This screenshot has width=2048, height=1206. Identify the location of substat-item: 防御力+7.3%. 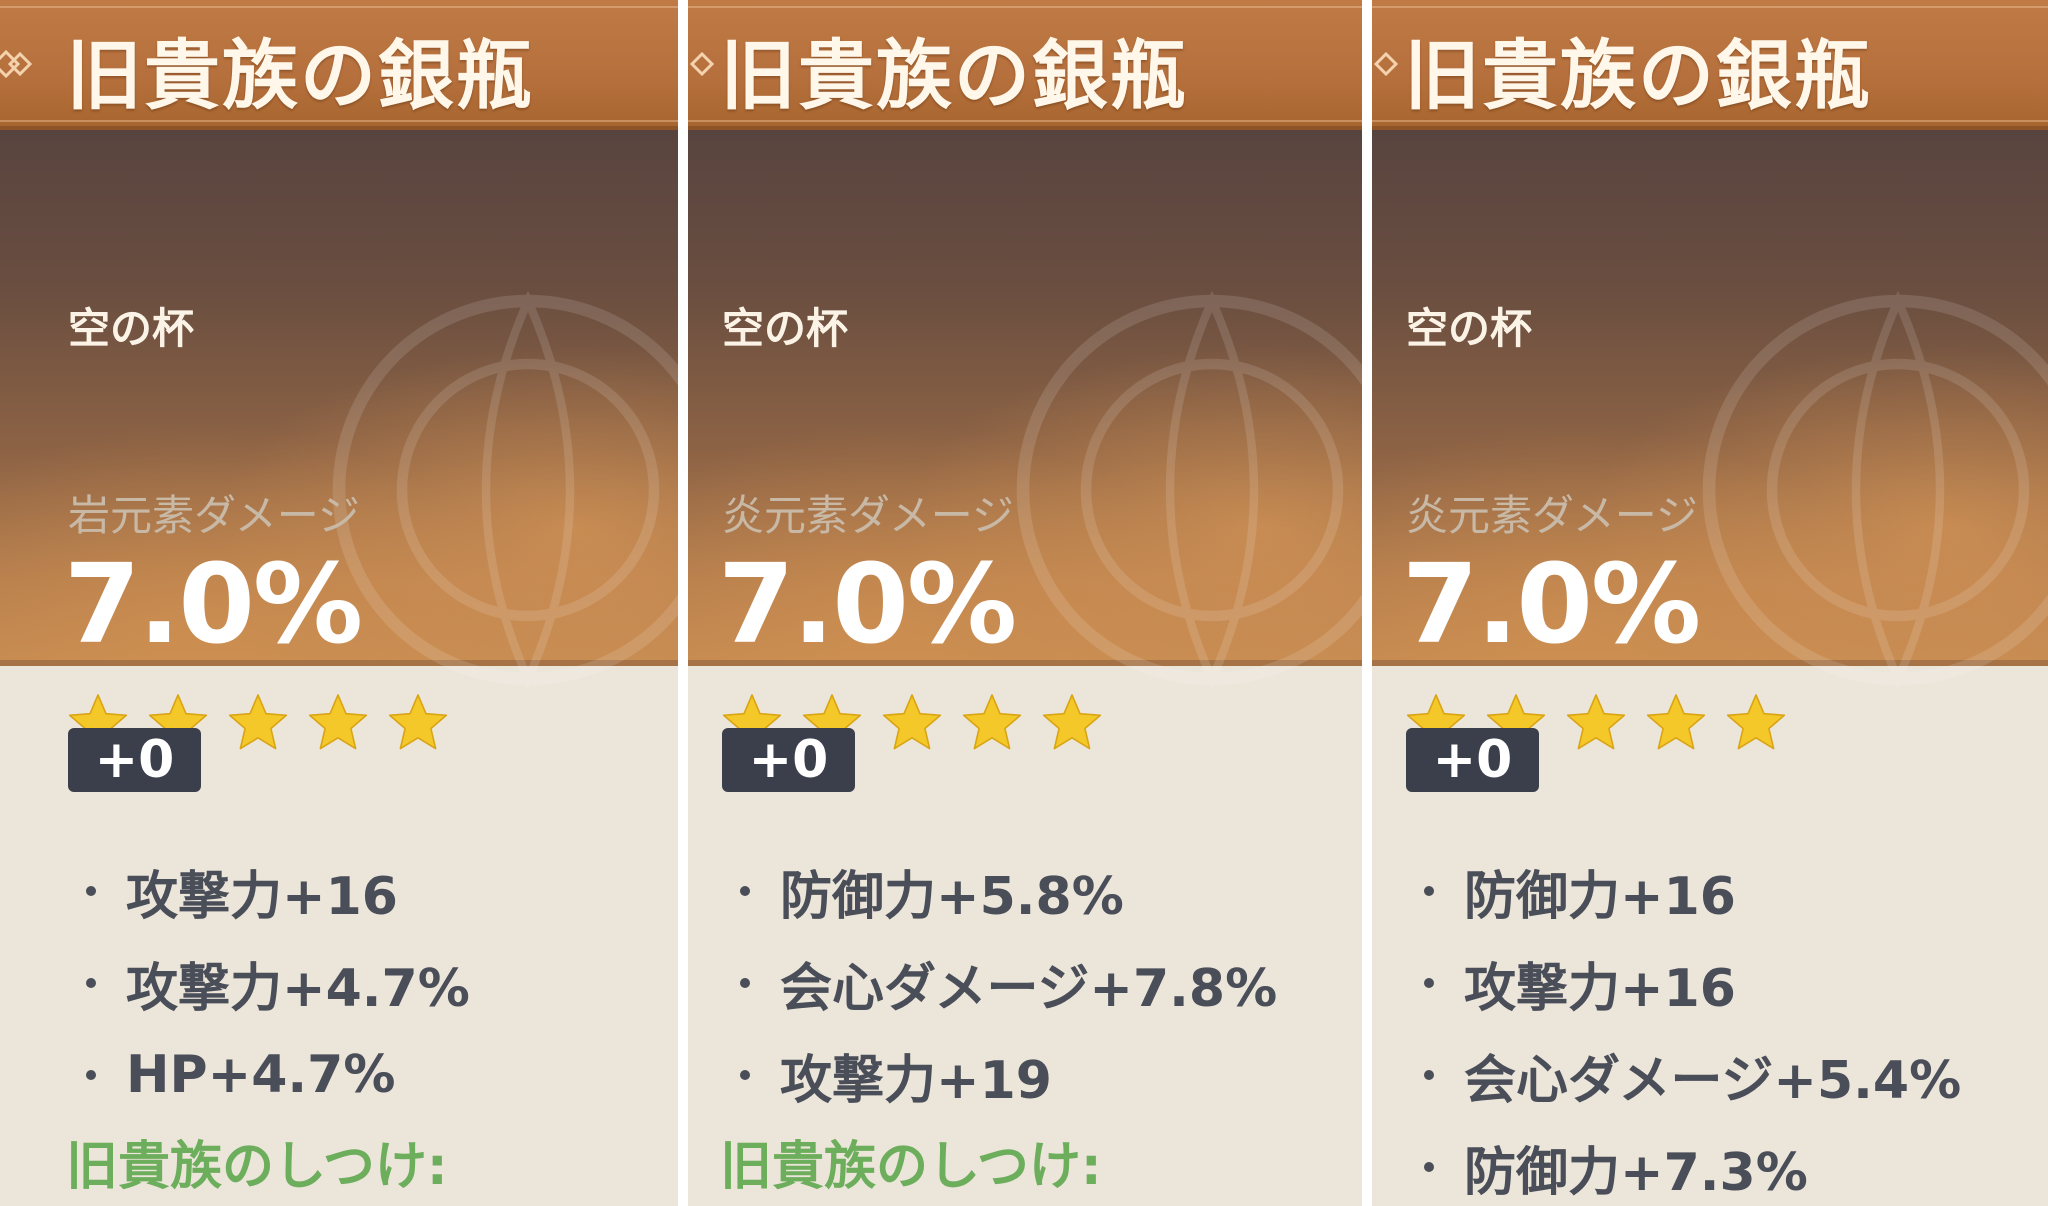
(1689, 1163).